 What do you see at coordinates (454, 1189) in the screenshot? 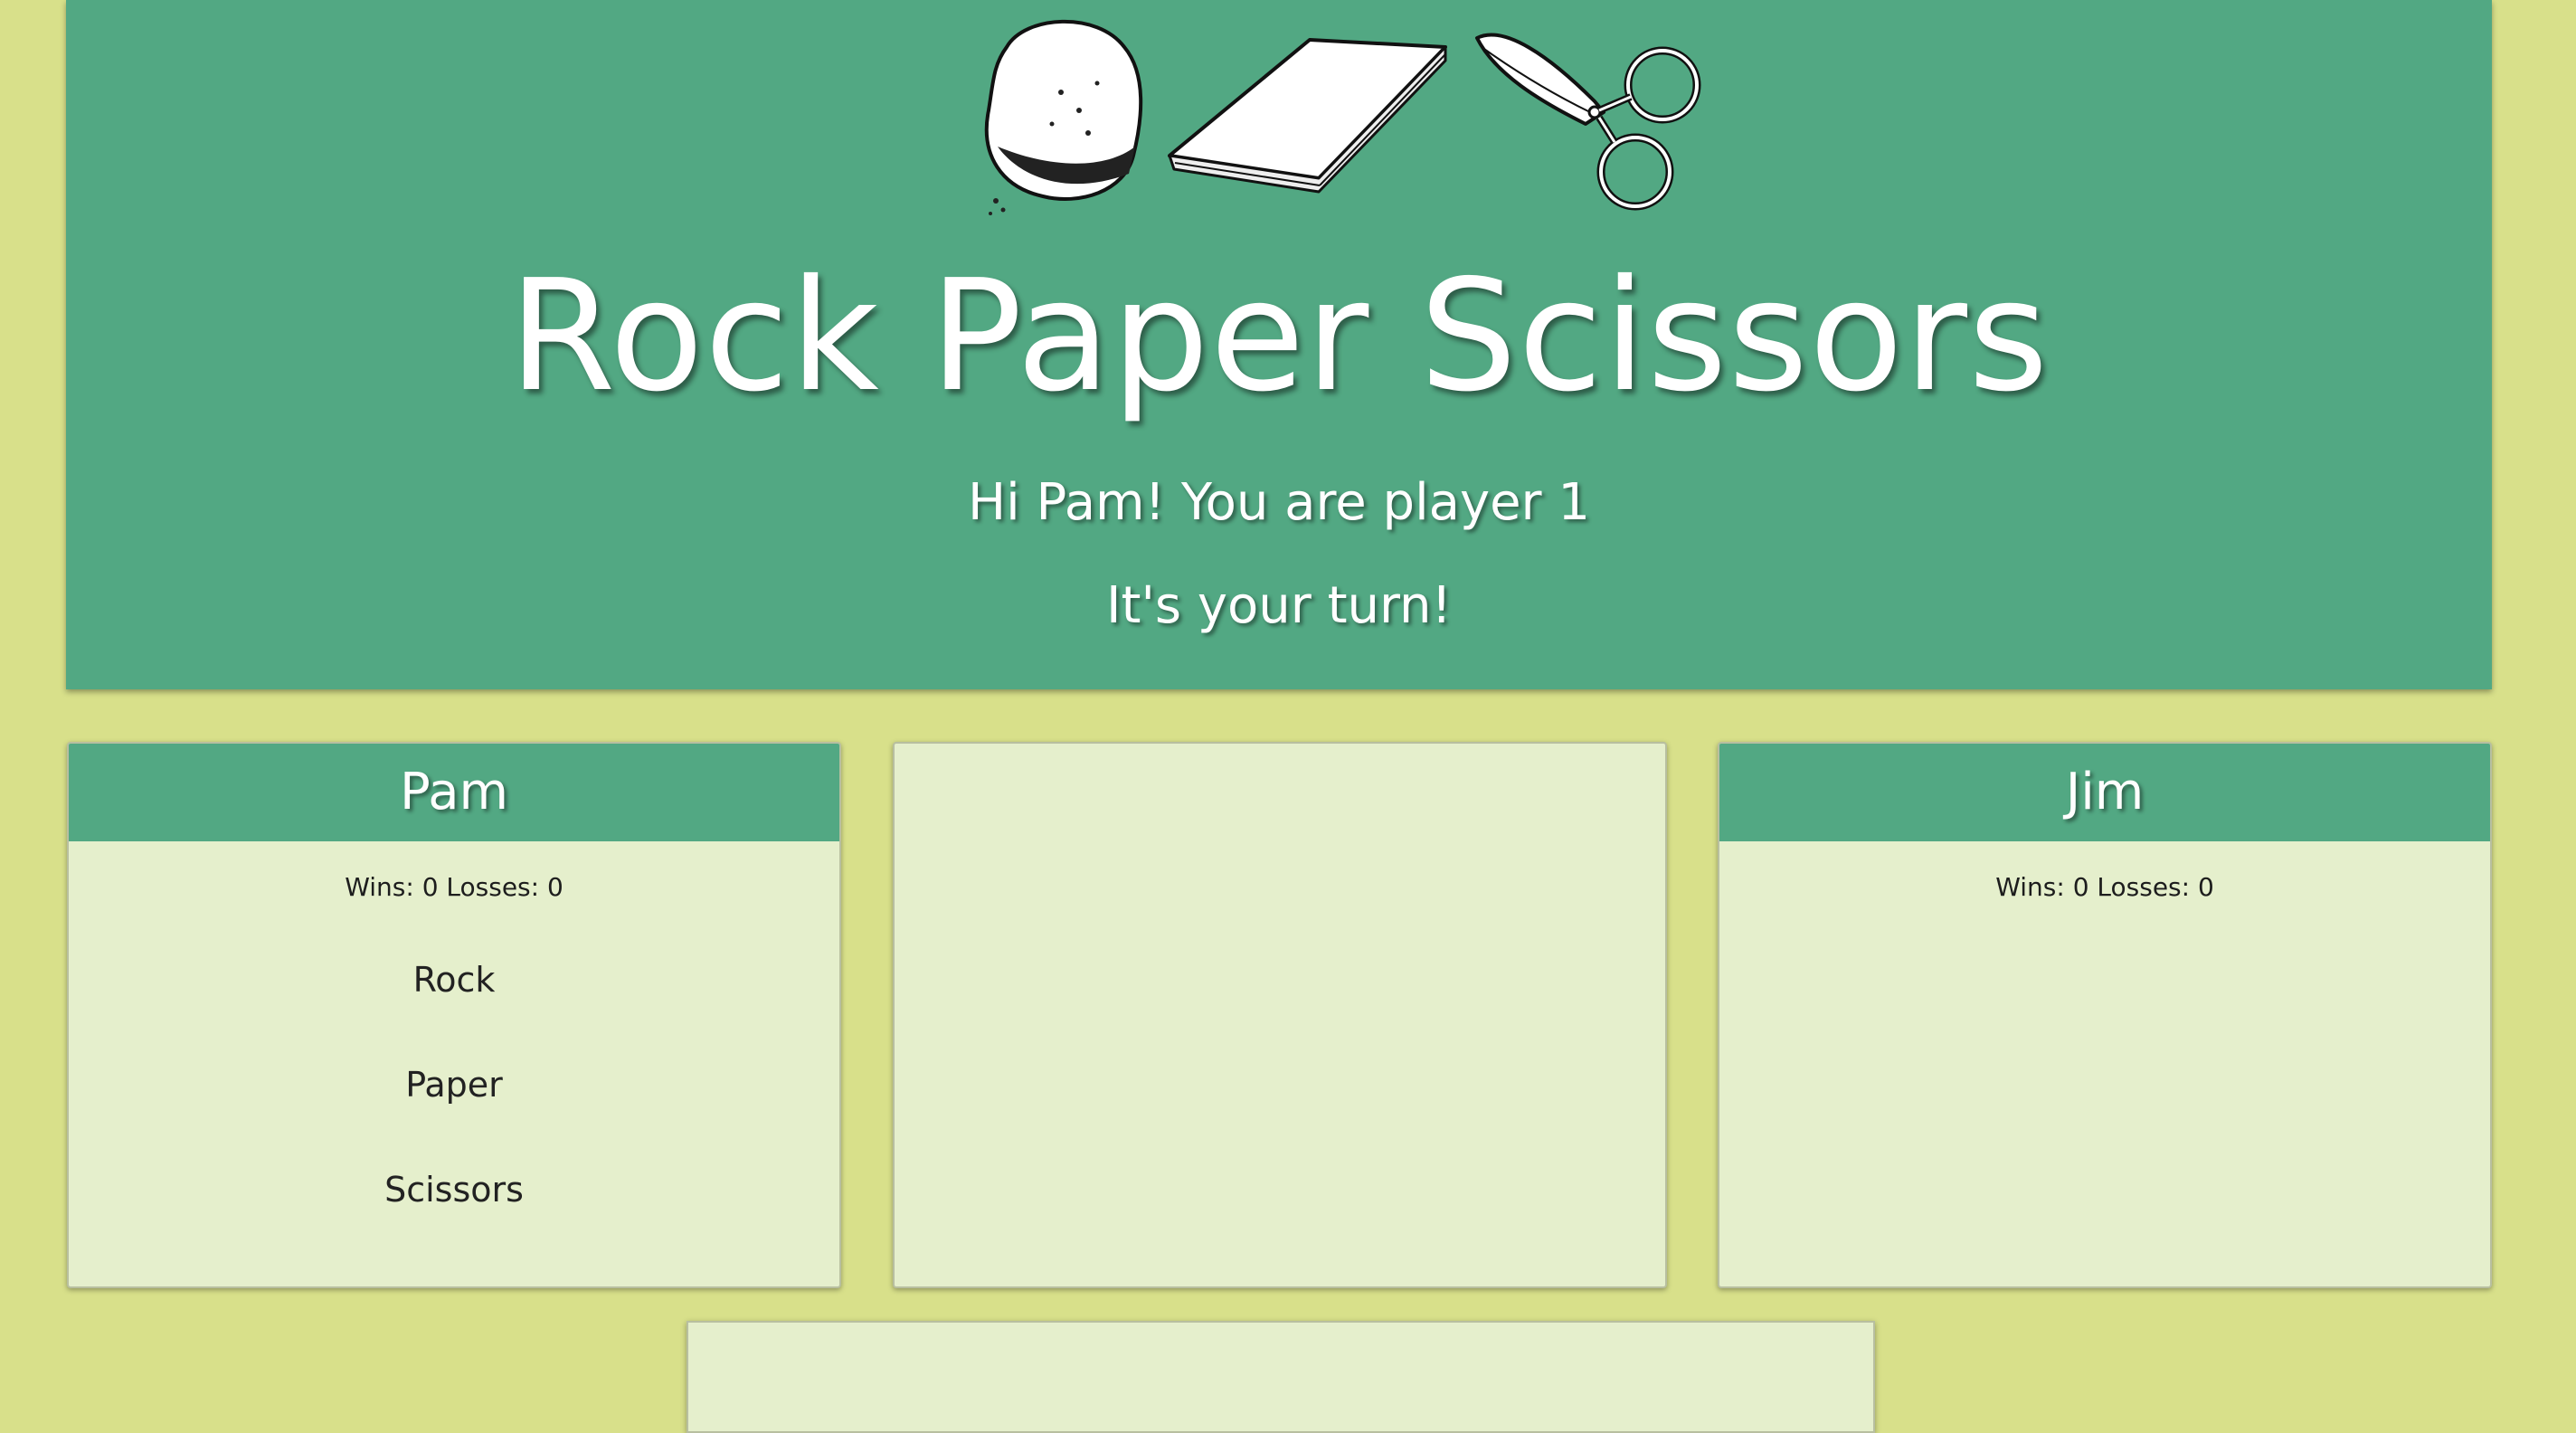
I see `scissors-choice-button: Scissors` at bounding box center [454, 1189].